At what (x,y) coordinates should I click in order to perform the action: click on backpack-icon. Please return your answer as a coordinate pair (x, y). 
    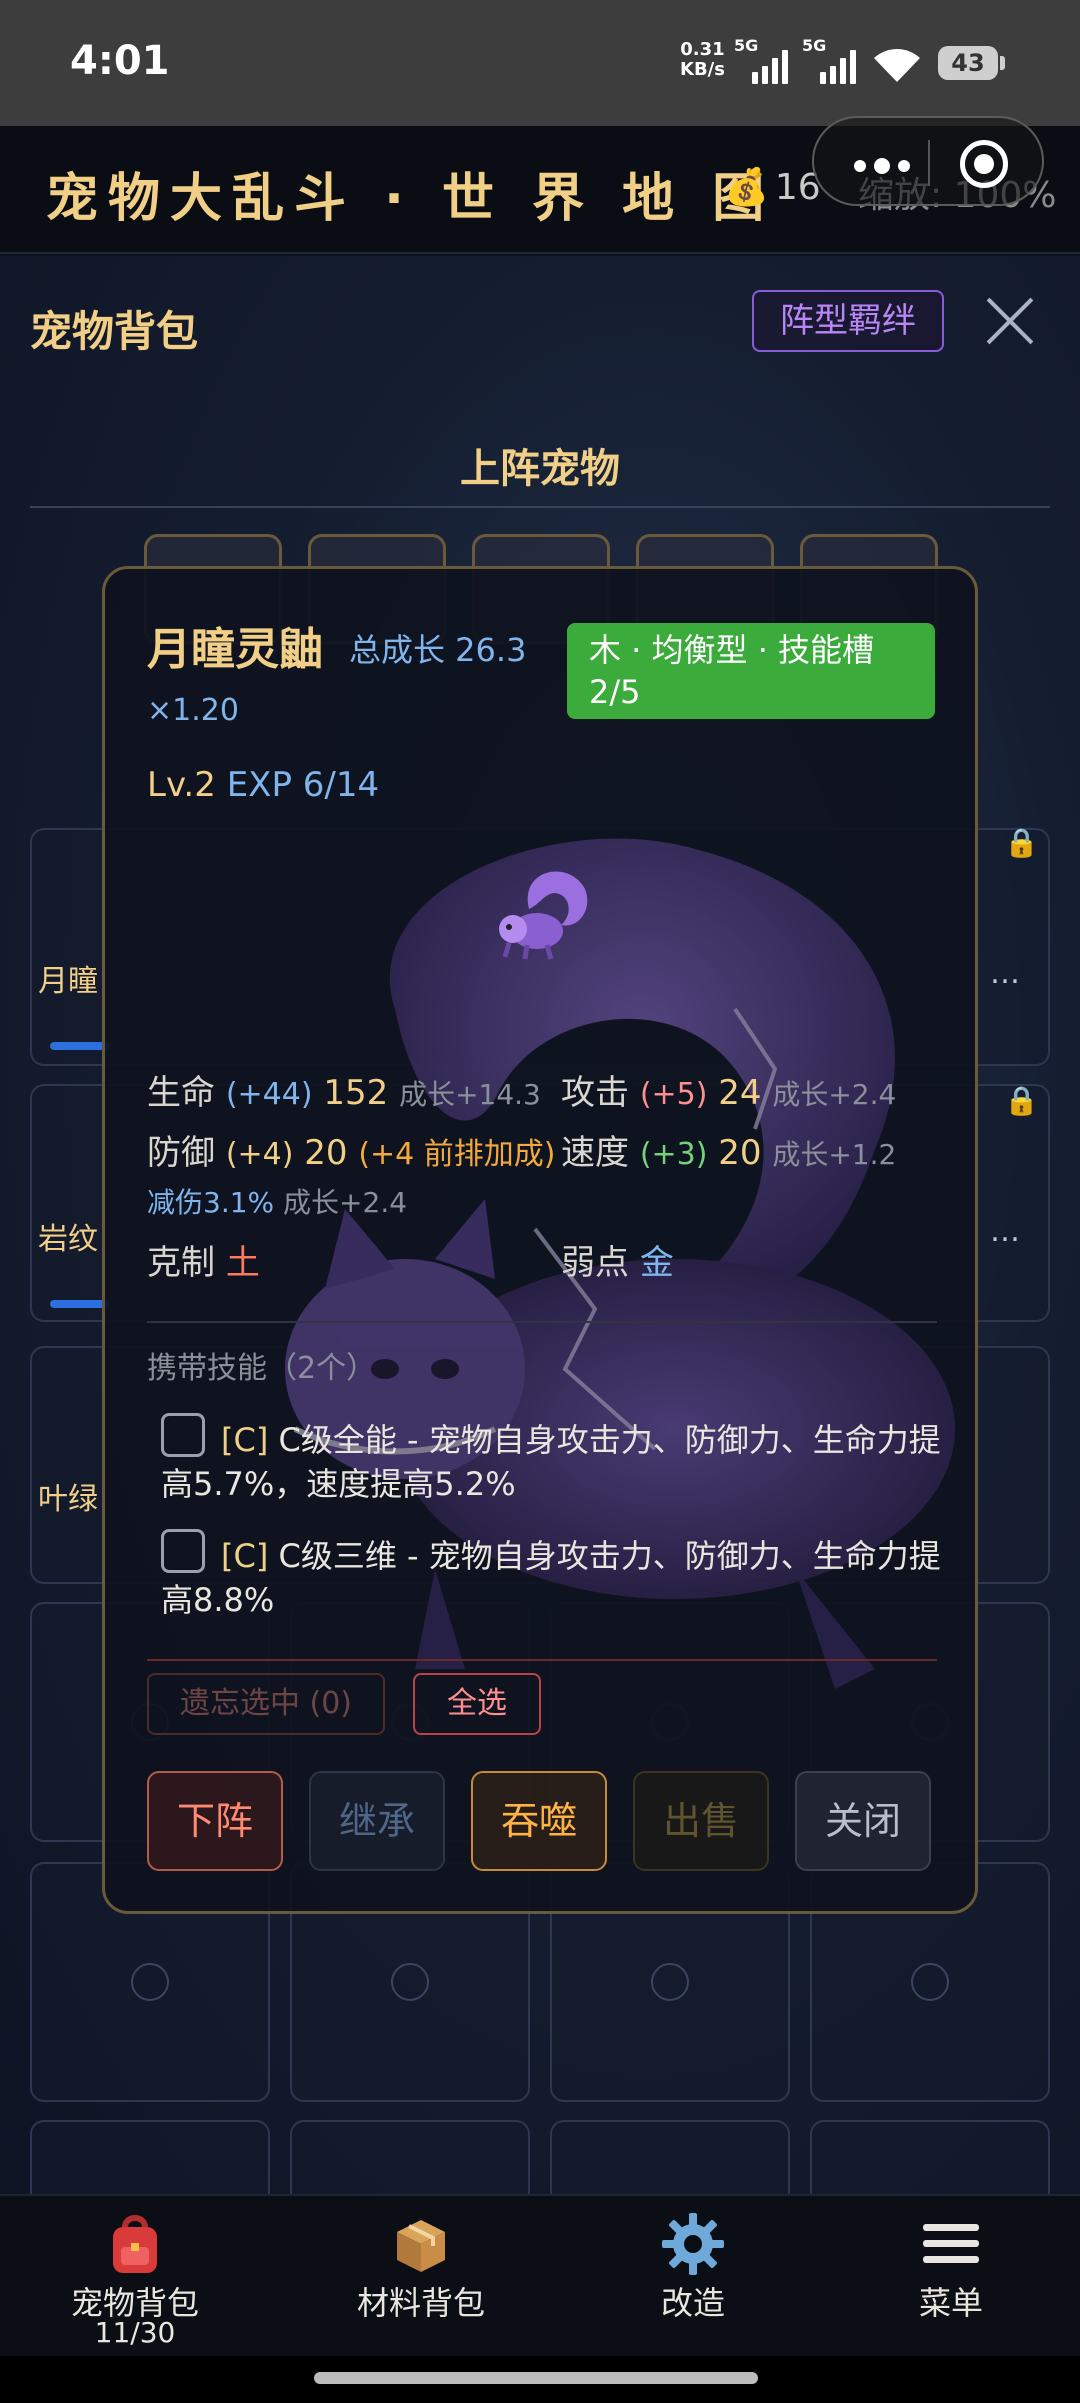
    Looking at the image, I should click on (135, 2244).